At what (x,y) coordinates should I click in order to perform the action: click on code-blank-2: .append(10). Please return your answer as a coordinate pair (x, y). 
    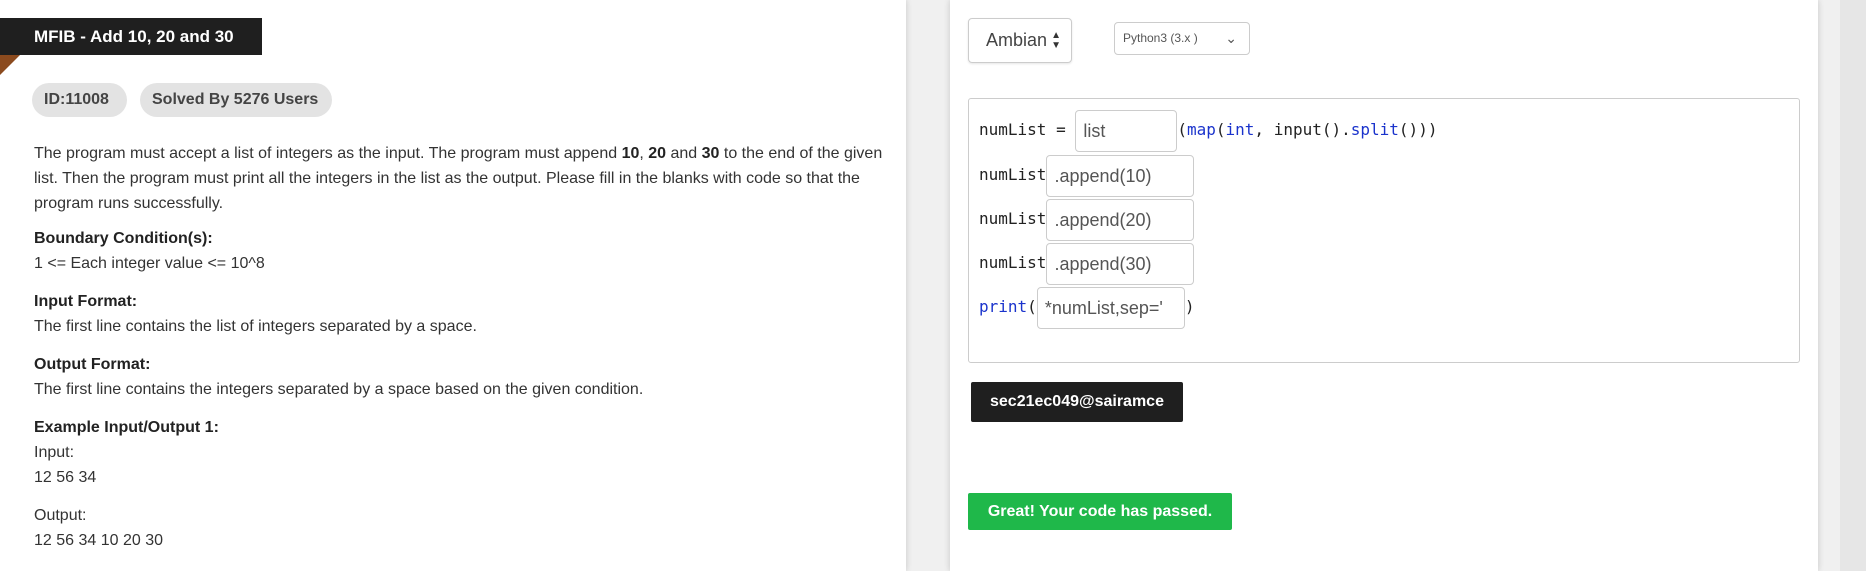
    Looking at the image, I should click on (1120, 175).